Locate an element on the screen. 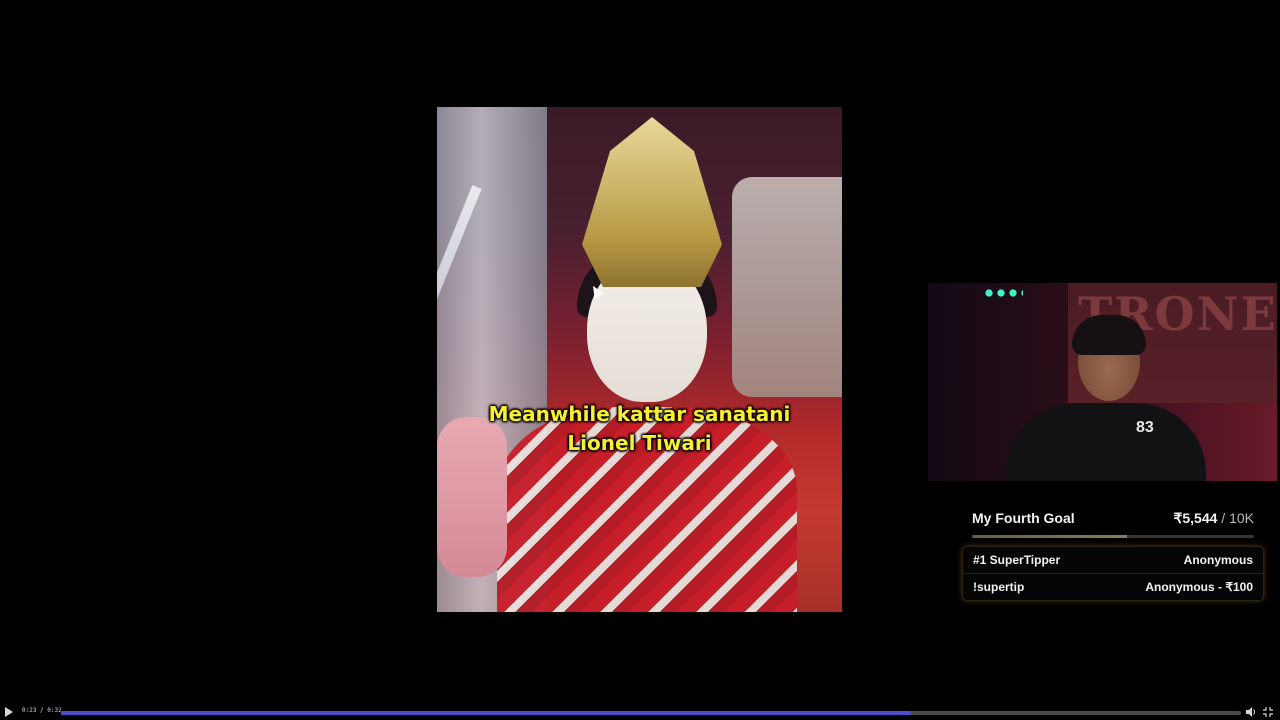  play-icon is located at coordinates (9, 712).